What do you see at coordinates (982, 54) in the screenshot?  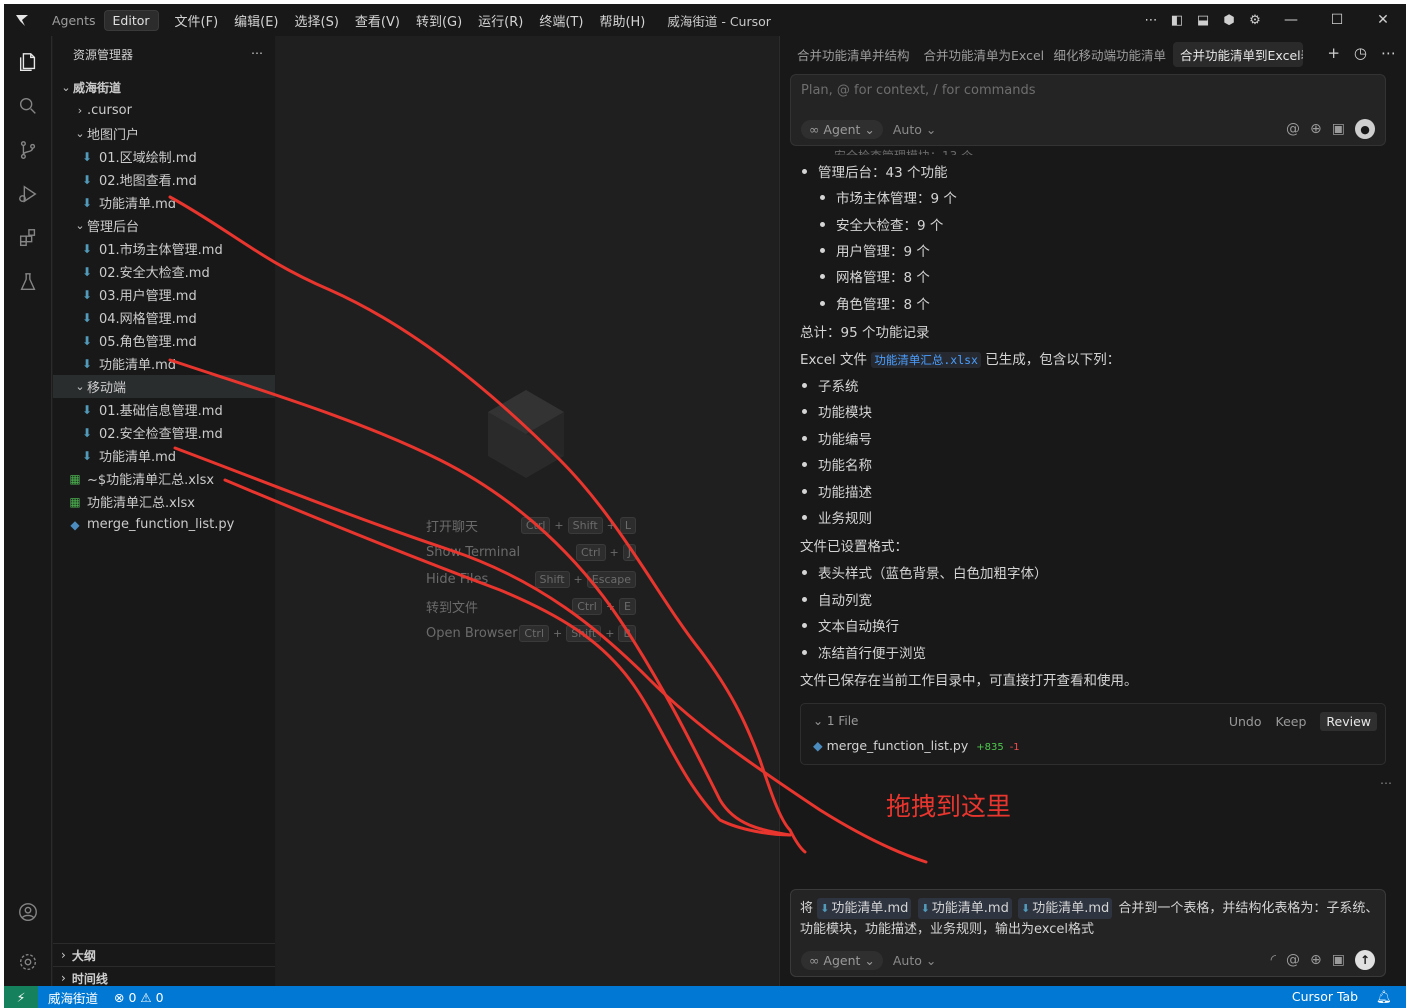 I see `chat-tab: 合并功能清单为Excel` at bounding box center [982, 54].